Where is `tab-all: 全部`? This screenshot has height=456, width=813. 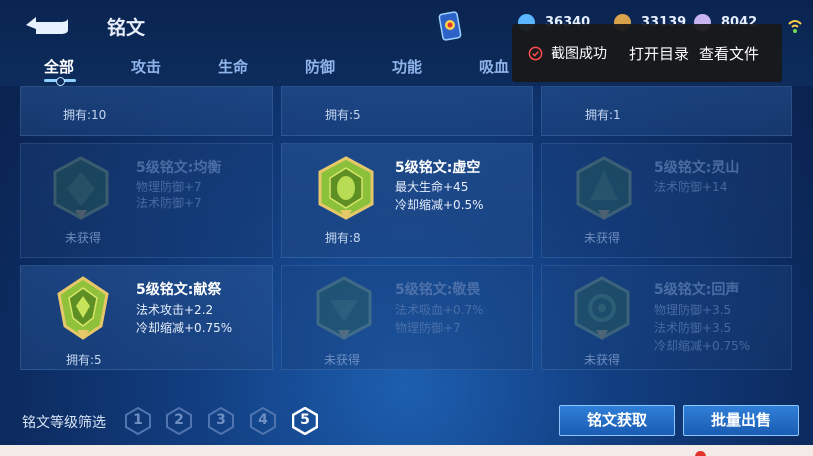
tab-all: 全部 is located at coordinates (59, 66).